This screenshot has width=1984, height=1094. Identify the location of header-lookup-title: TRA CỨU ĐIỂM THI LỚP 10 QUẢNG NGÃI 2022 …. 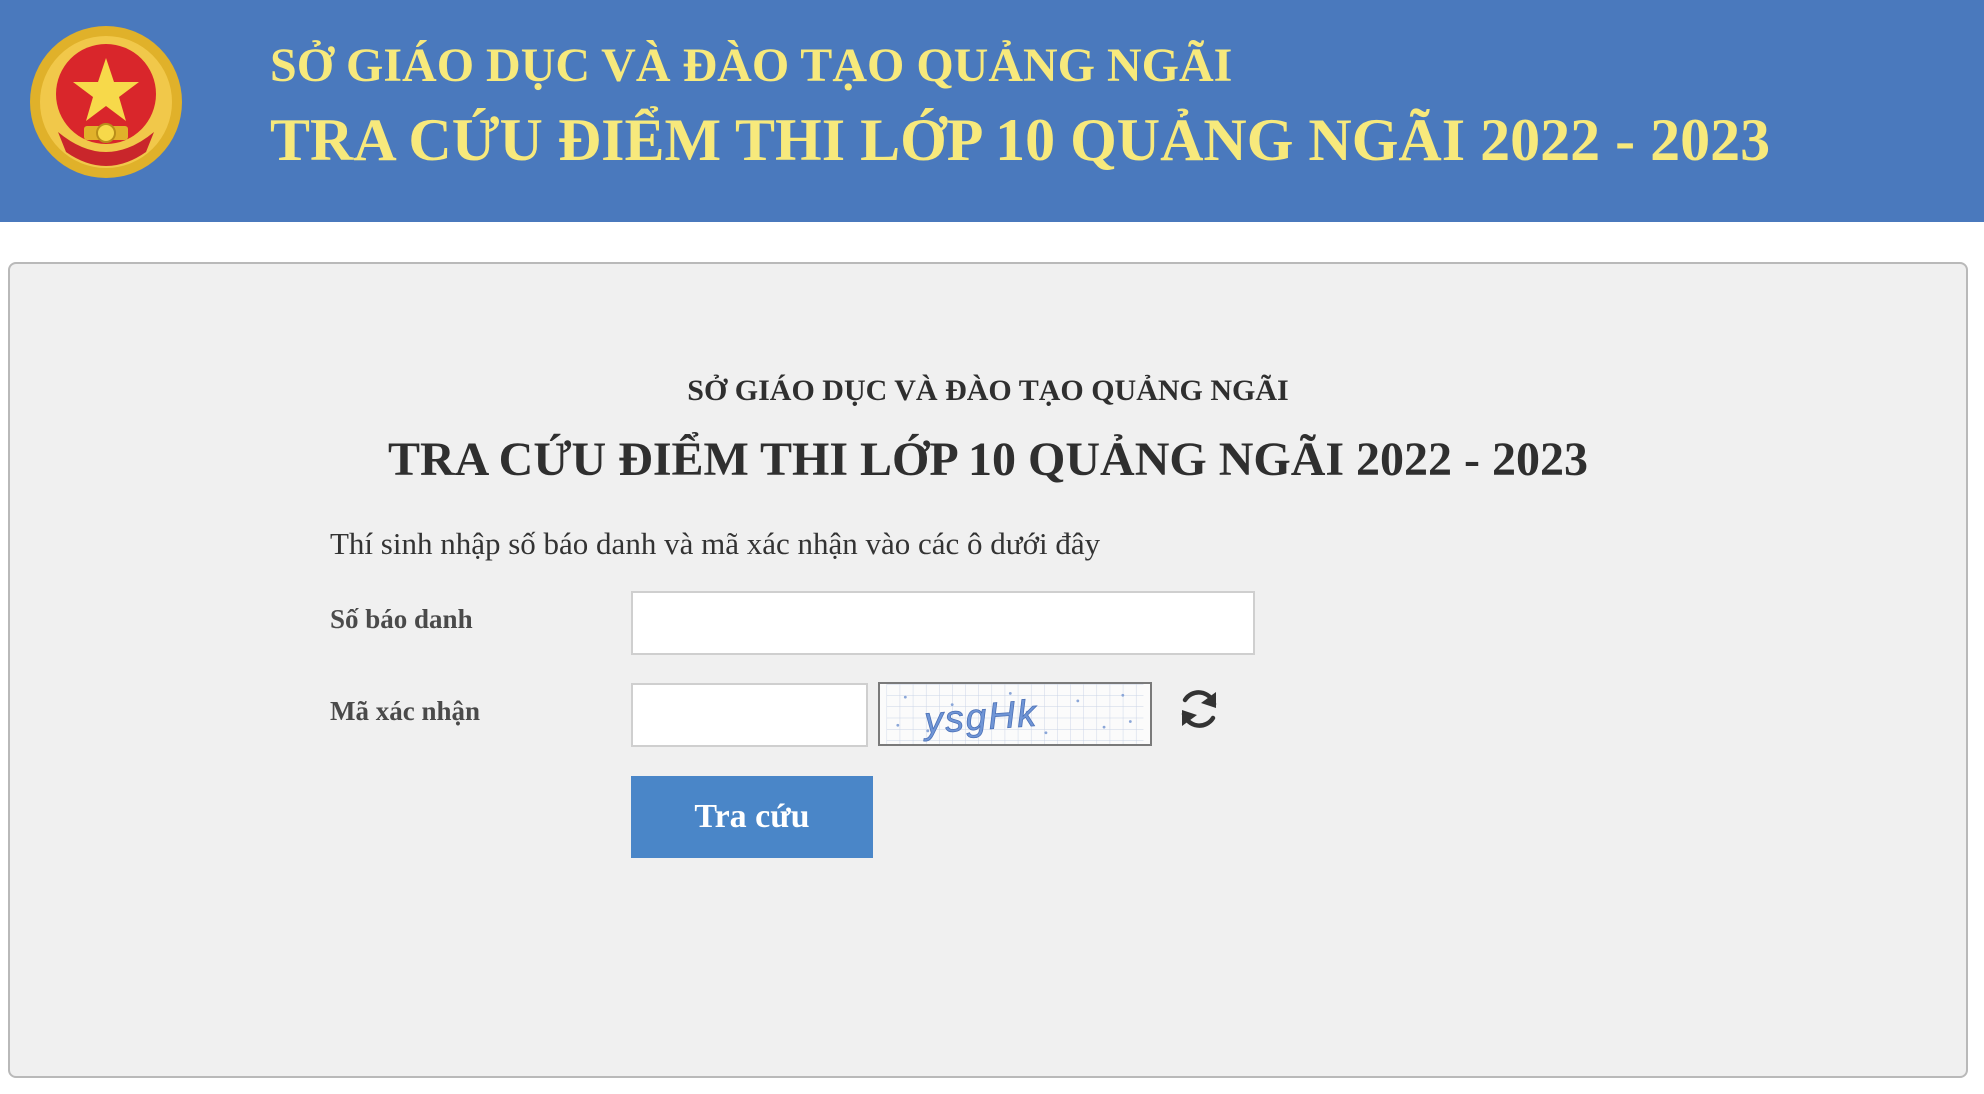
(1020, 140).